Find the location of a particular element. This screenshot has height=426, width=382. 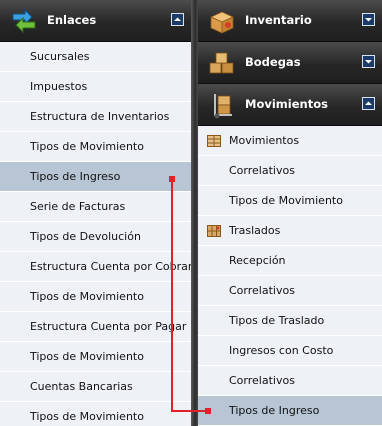

menu-item-estructura-cxp: Estructura Cuenta por Pagar is located at coordinates (95, 327).